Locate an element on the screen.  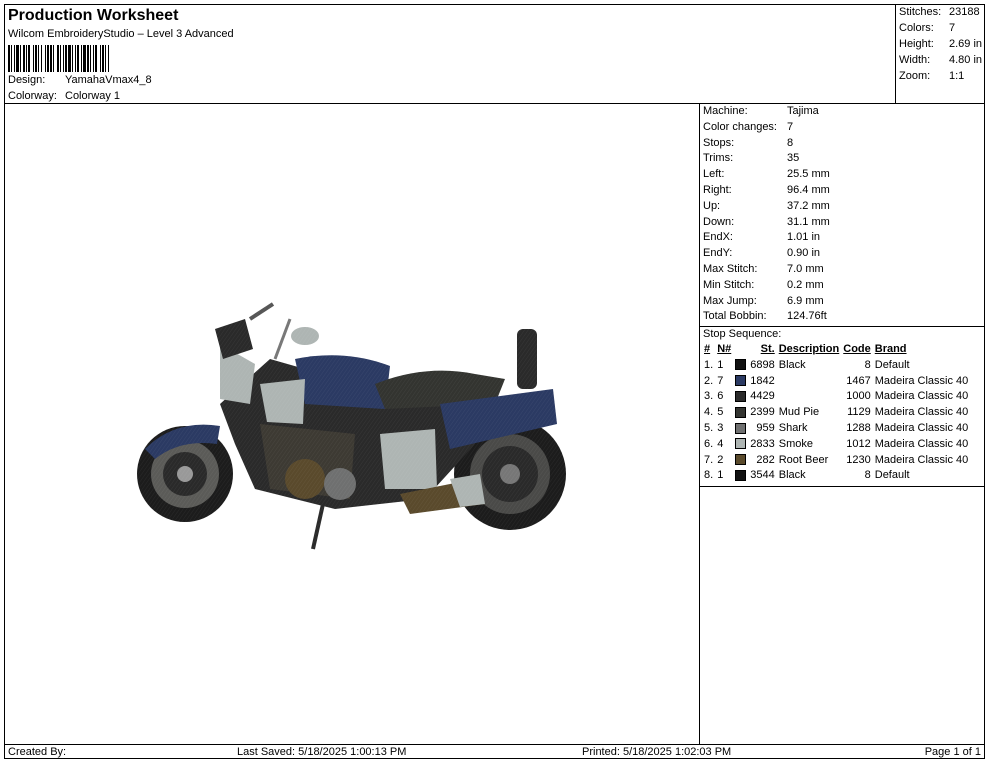
col-n-header: N# is located at coordinates (724, 349).